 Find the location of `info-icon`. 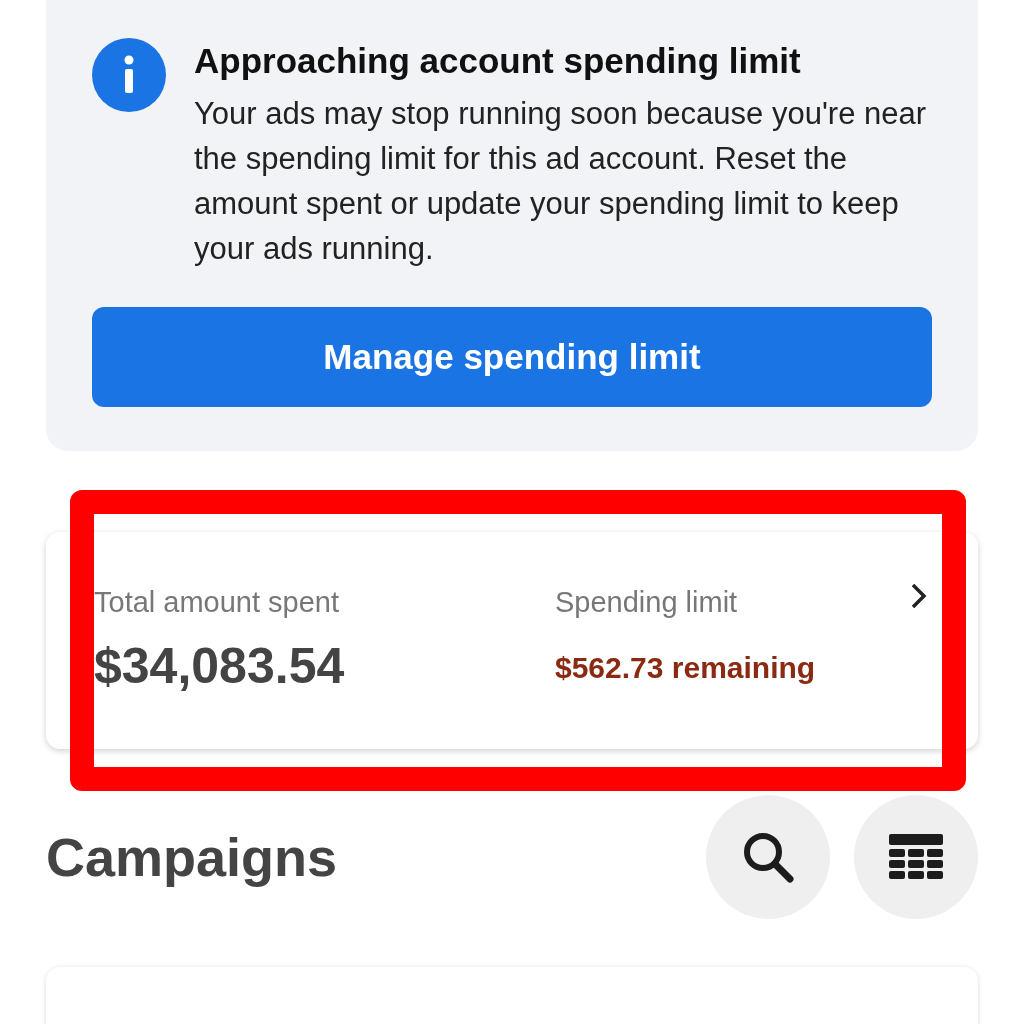

info-icon is located at coordinates (129, 75).